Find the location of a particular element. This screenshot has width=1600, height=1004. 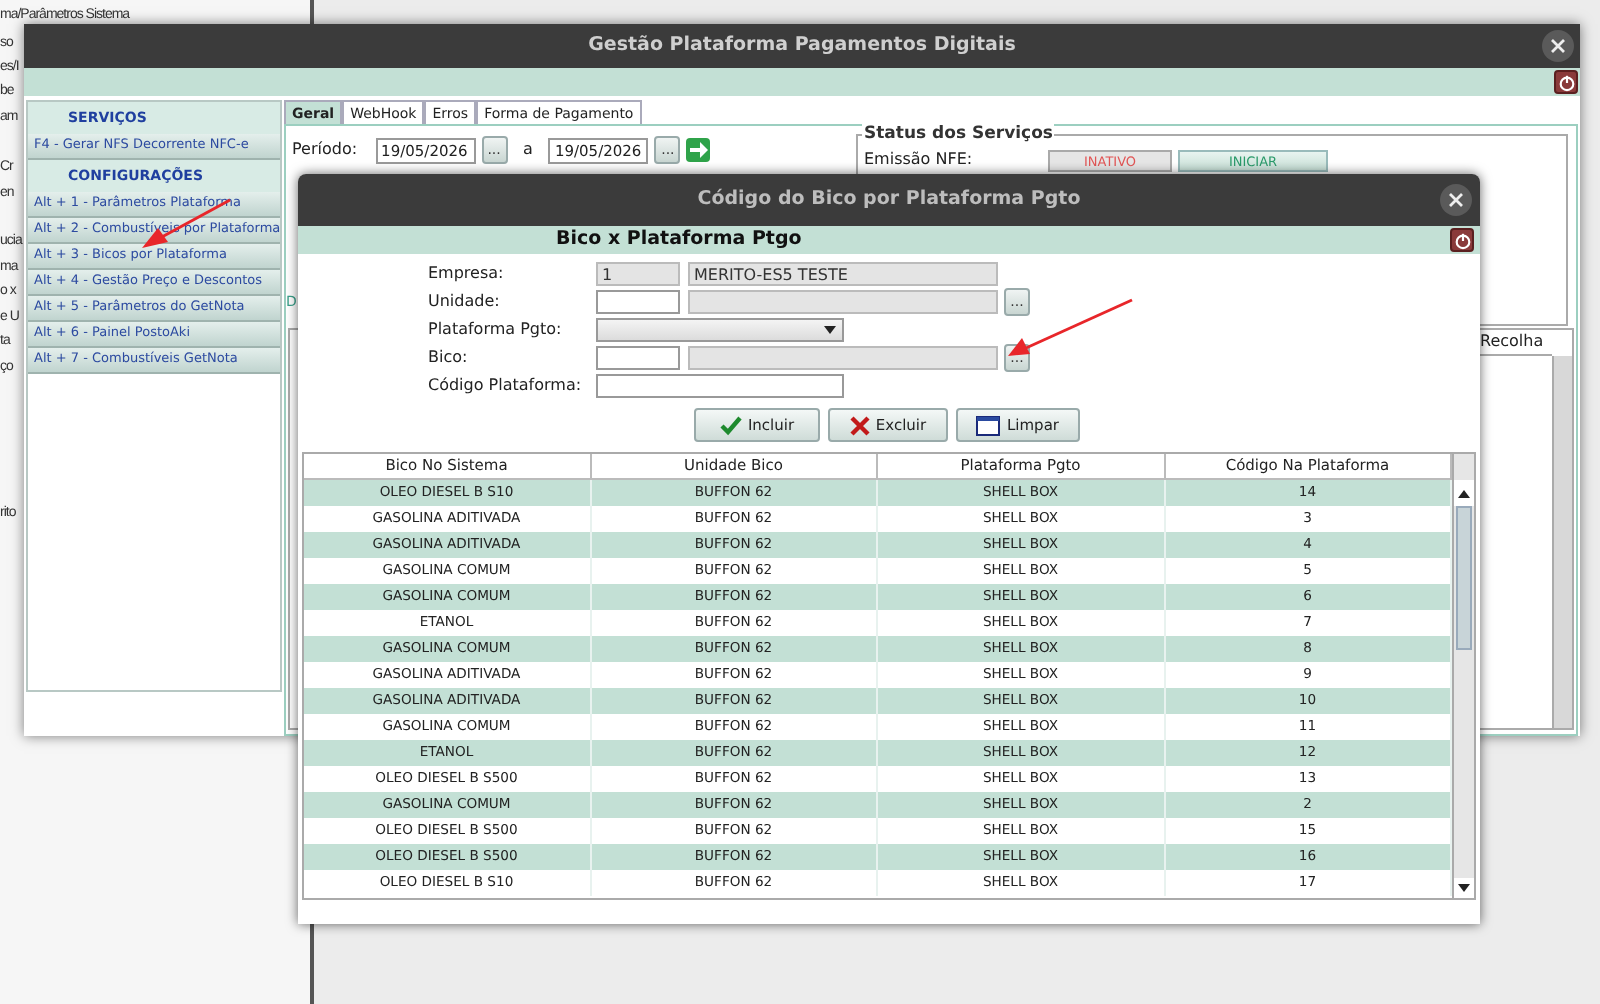

window-icon is located at coordinates (988, 425).